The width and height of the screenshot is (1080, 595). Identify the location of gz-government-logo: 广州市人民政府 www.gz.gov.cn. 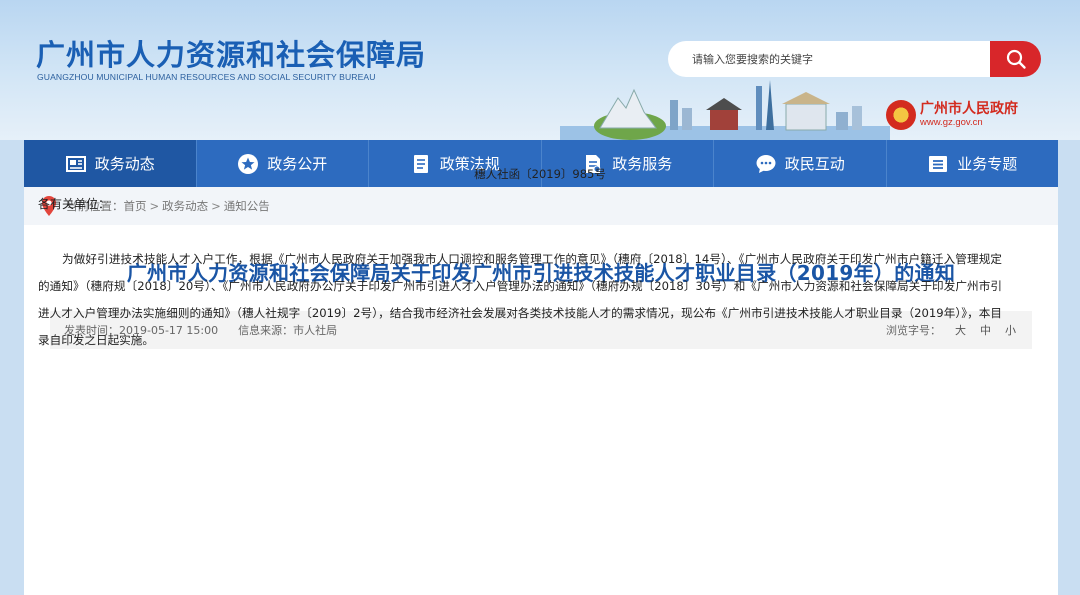
(961, 115).